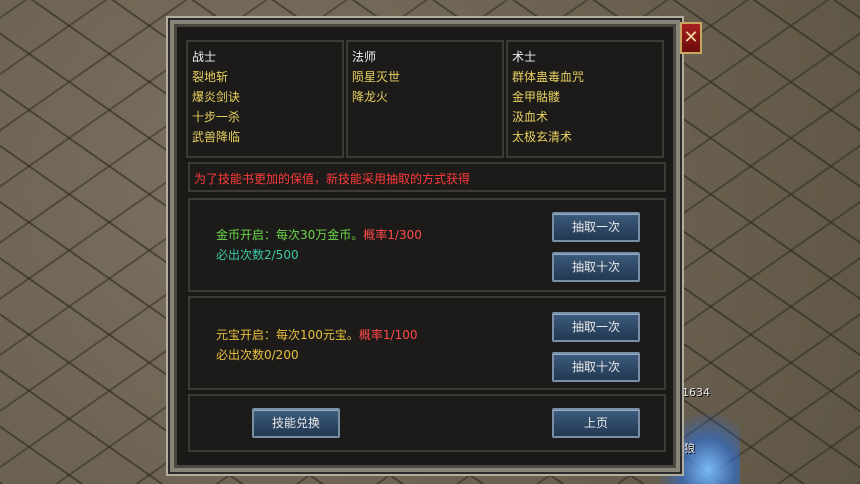  Describe the element at coordinates (596, 267) in the screenshot. I see `gold-draw-ten-button: 抽取十次` at that location.